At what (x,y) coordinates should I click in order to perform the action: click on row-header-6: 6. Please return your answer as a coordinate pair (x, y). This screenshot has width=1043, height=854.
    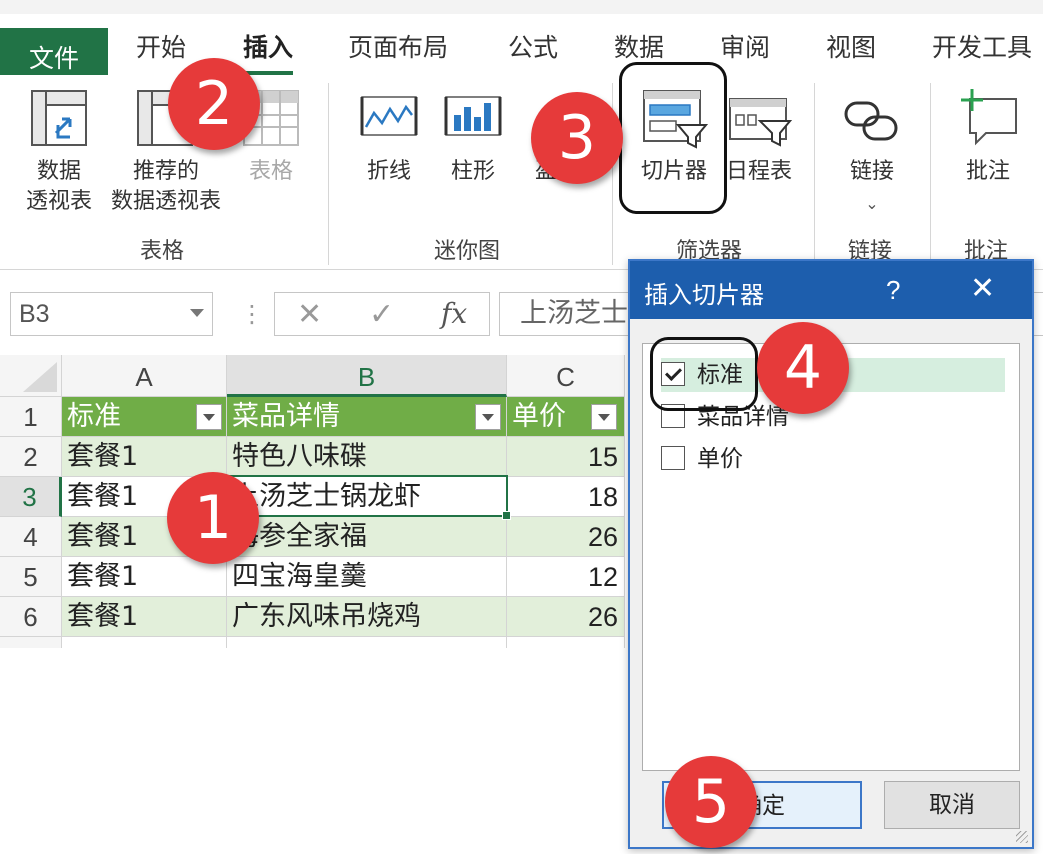
    Looking at the image, I should click on (31, 617).